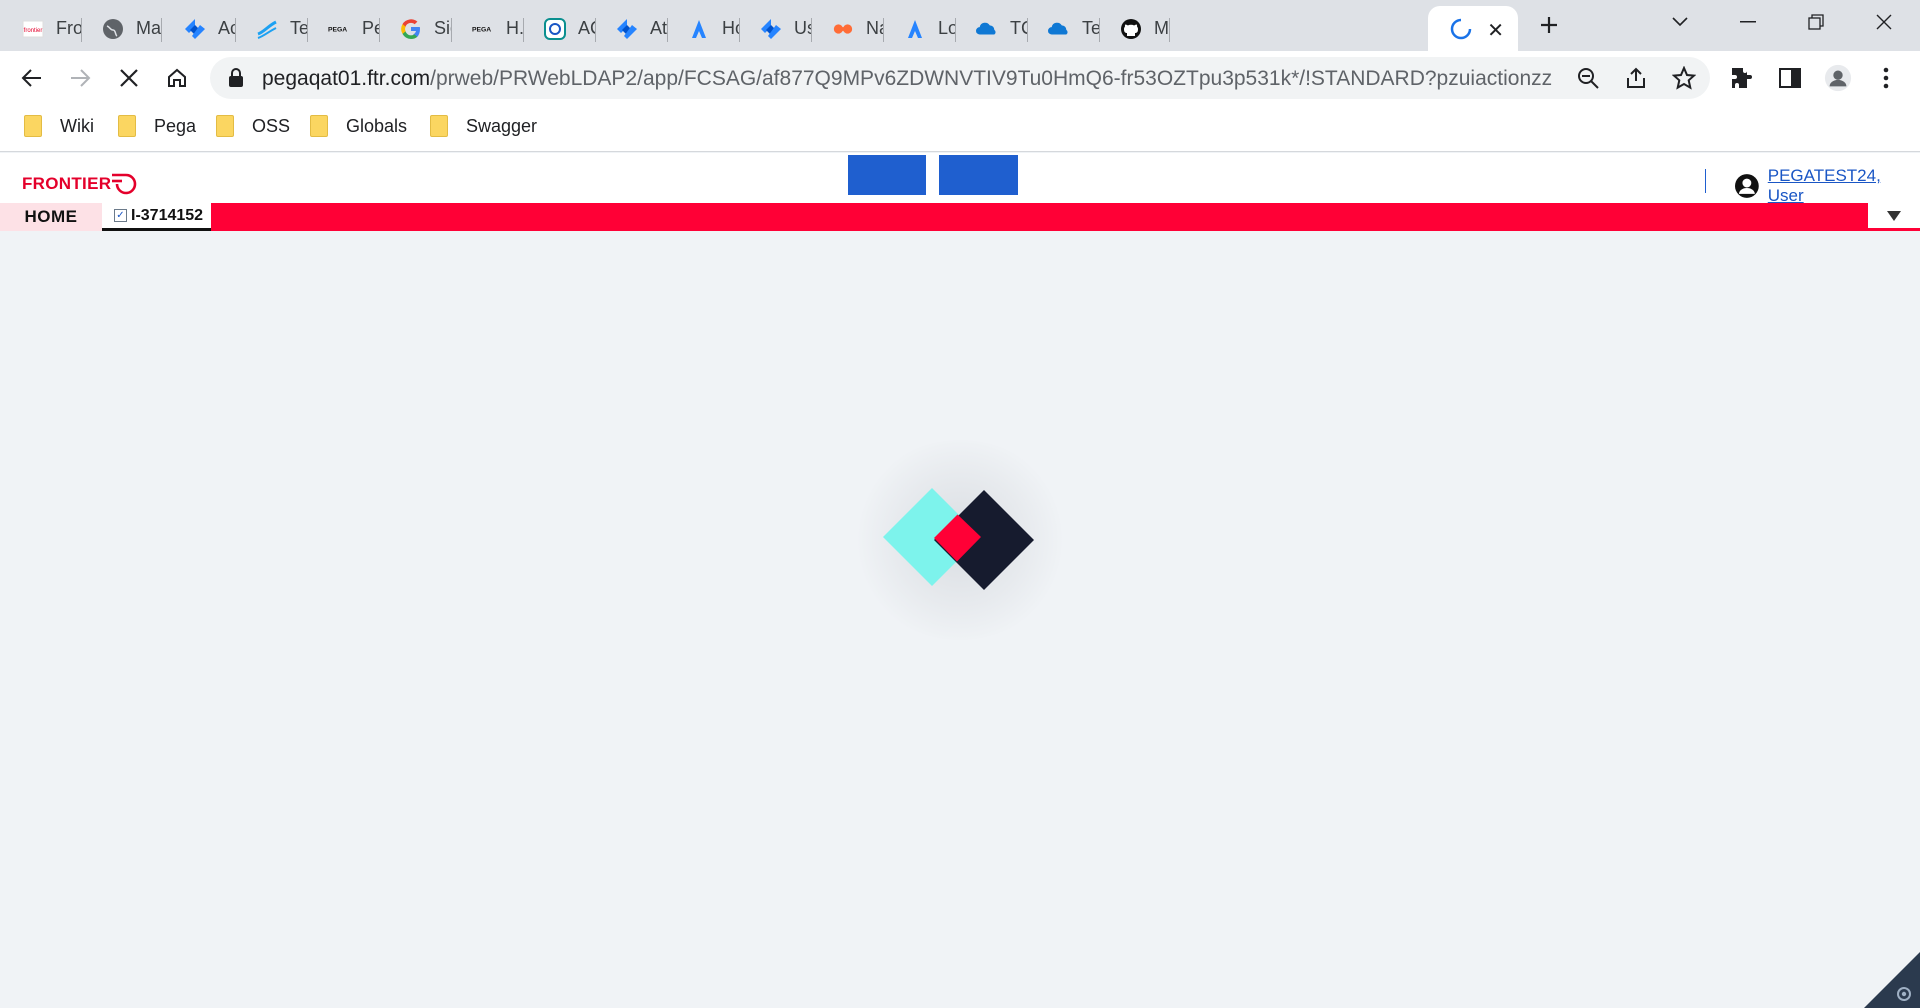  I want to click on testrail-icon, so click(267, 29).